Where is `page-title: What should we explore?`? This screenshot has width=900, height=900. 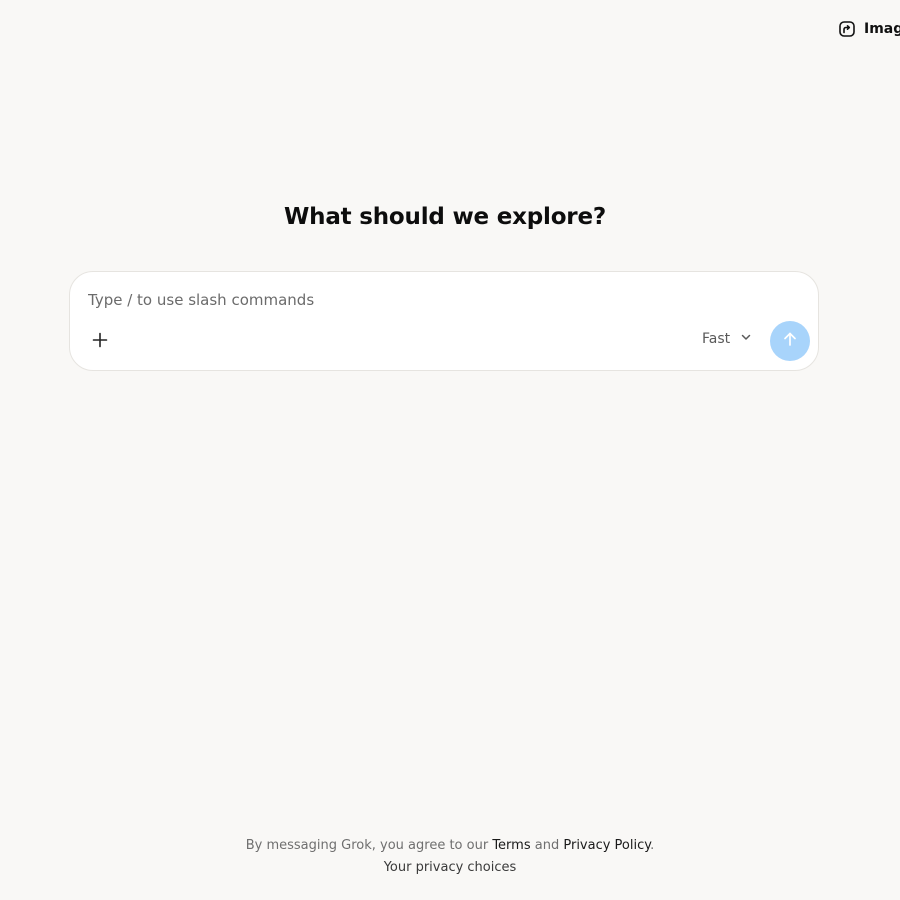 page-title: What should we explore? is located at coordinates (445, 217).